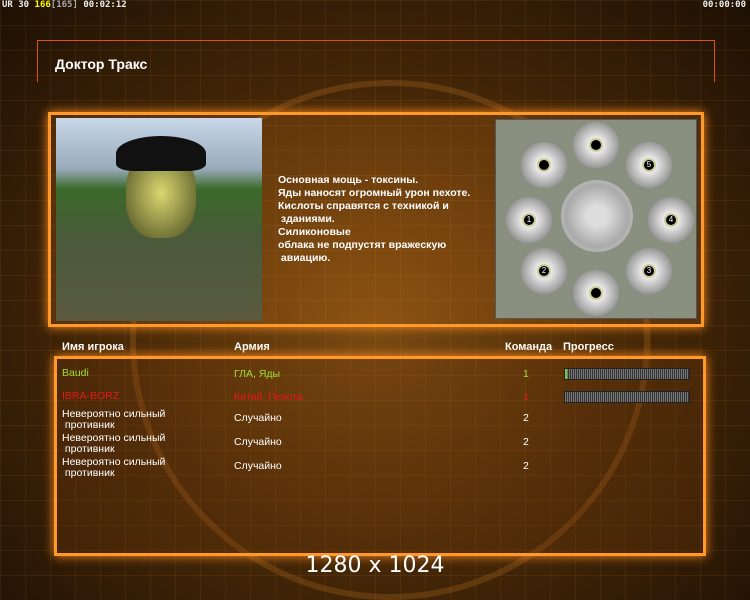 The height and width of the screenshot is (600, 750). What do you see at coordinates (649, 165) in the screenshot?
I see `start-spot-5: 5` at bounding box center [649, 165].